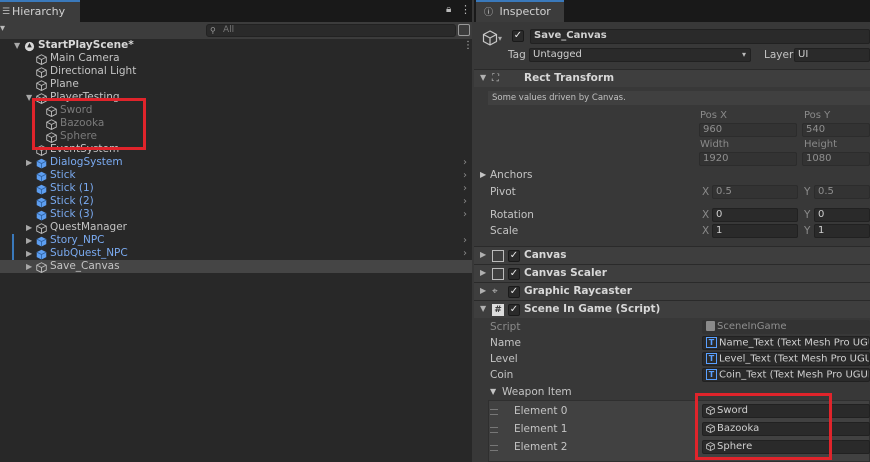 The height and width of the screenshot is (462, 870). I want to click on pos-y-label: Pos Y, so click(817, 115).